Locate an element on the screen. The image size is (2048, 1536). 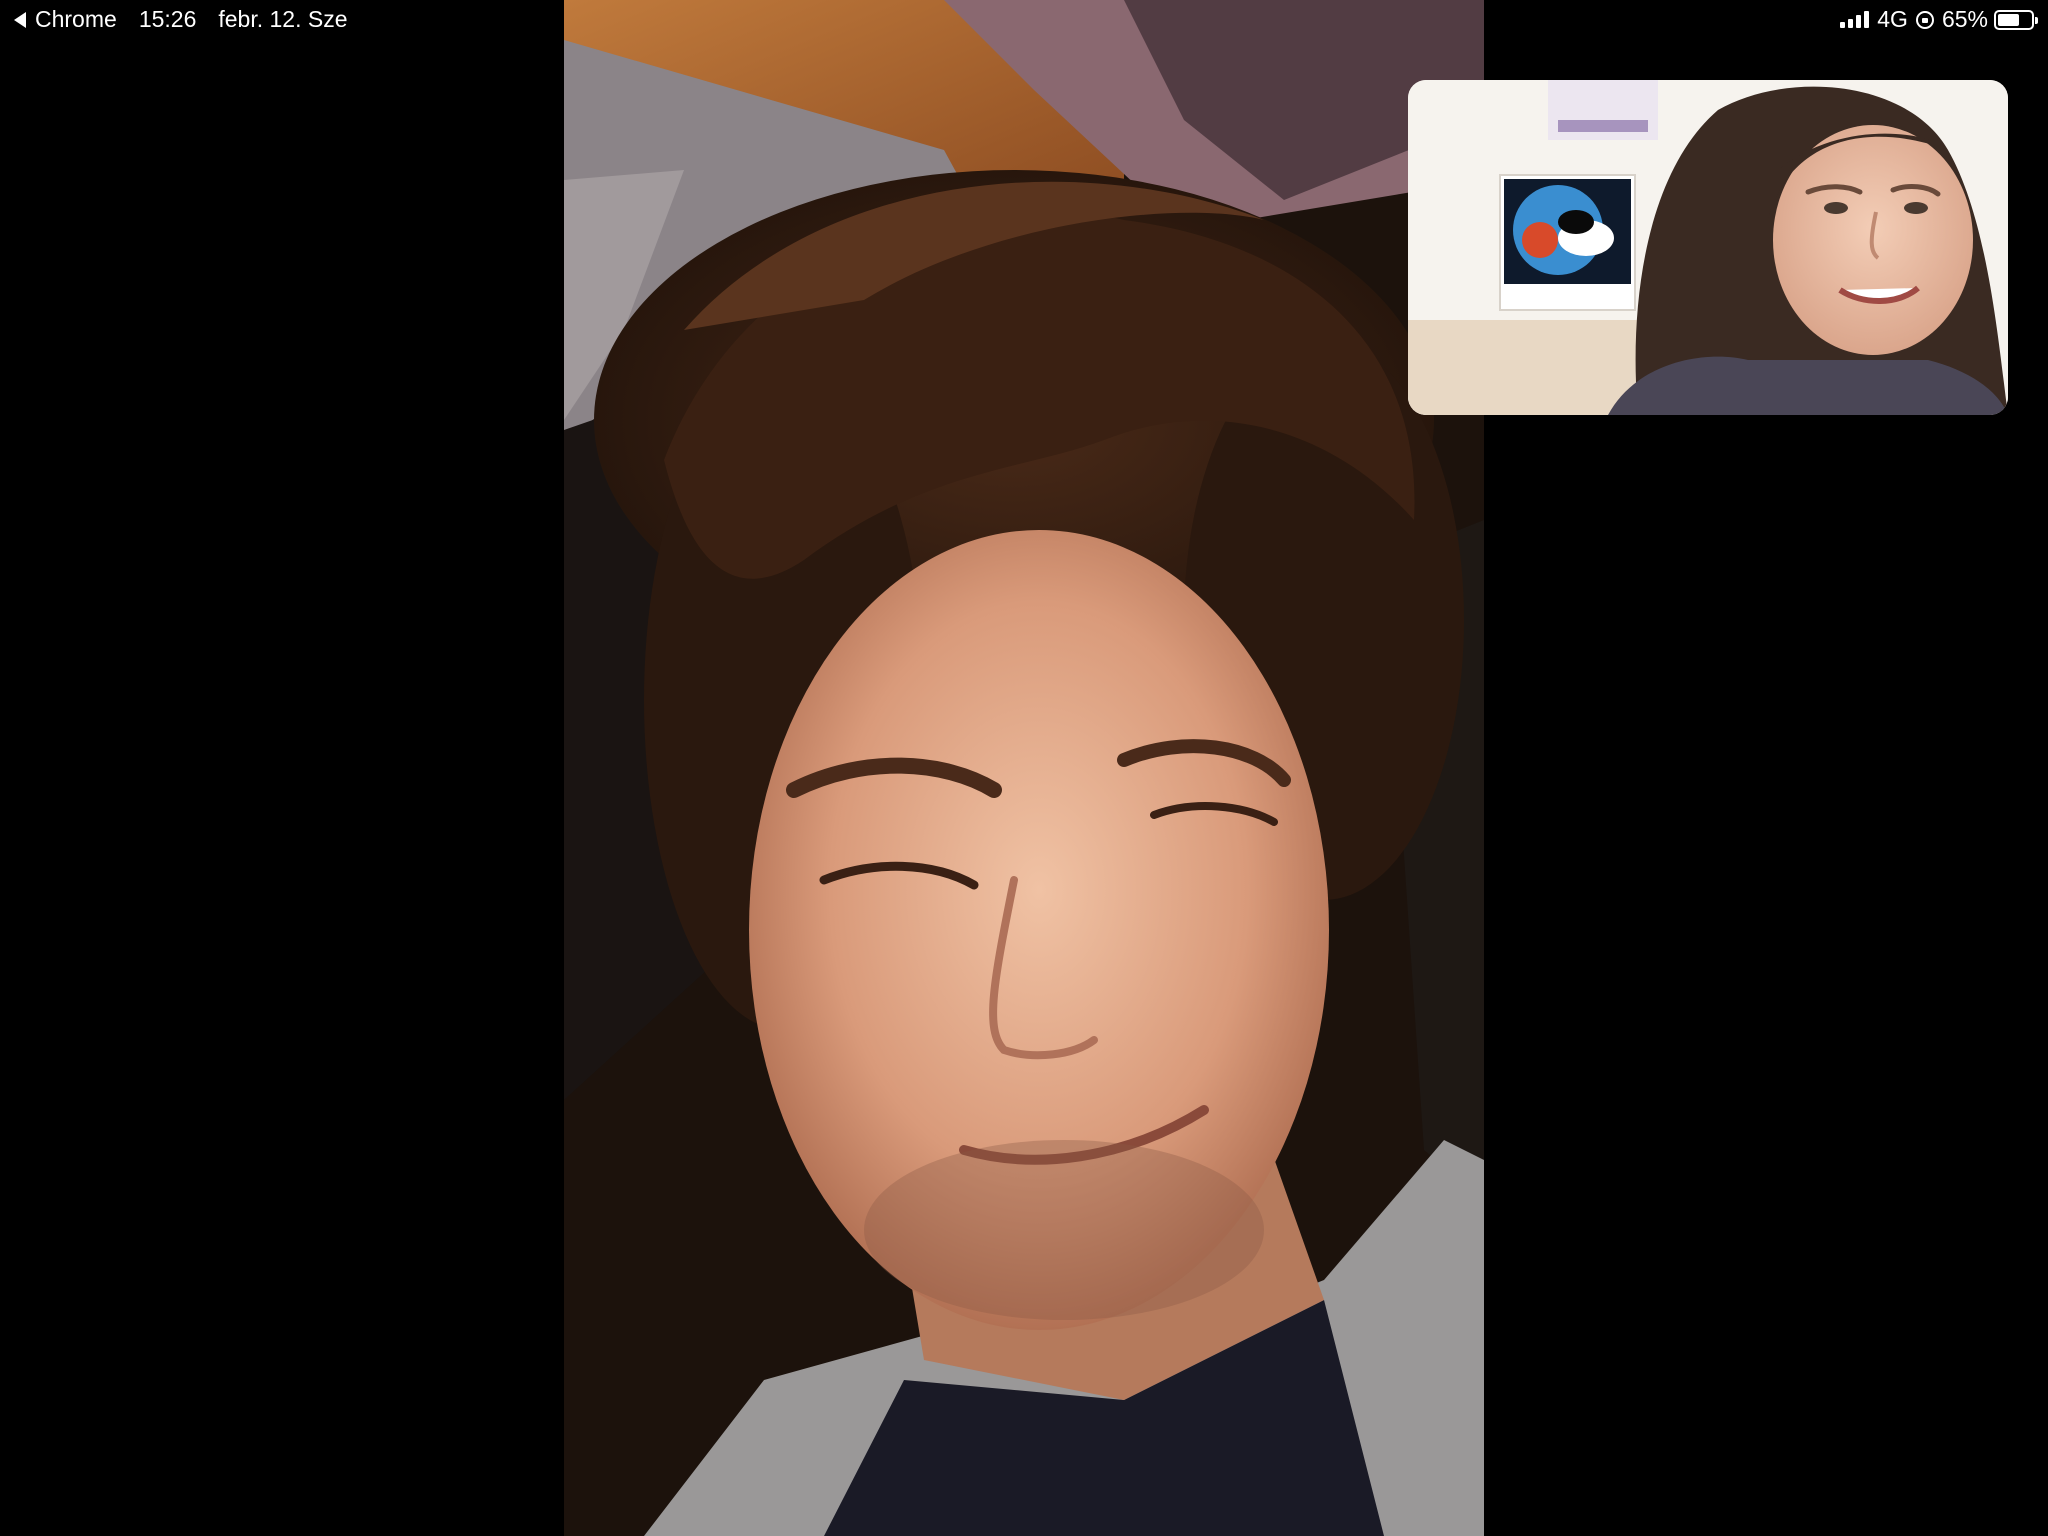
rotation-lock-icon is located at coordinates (1924, 19).